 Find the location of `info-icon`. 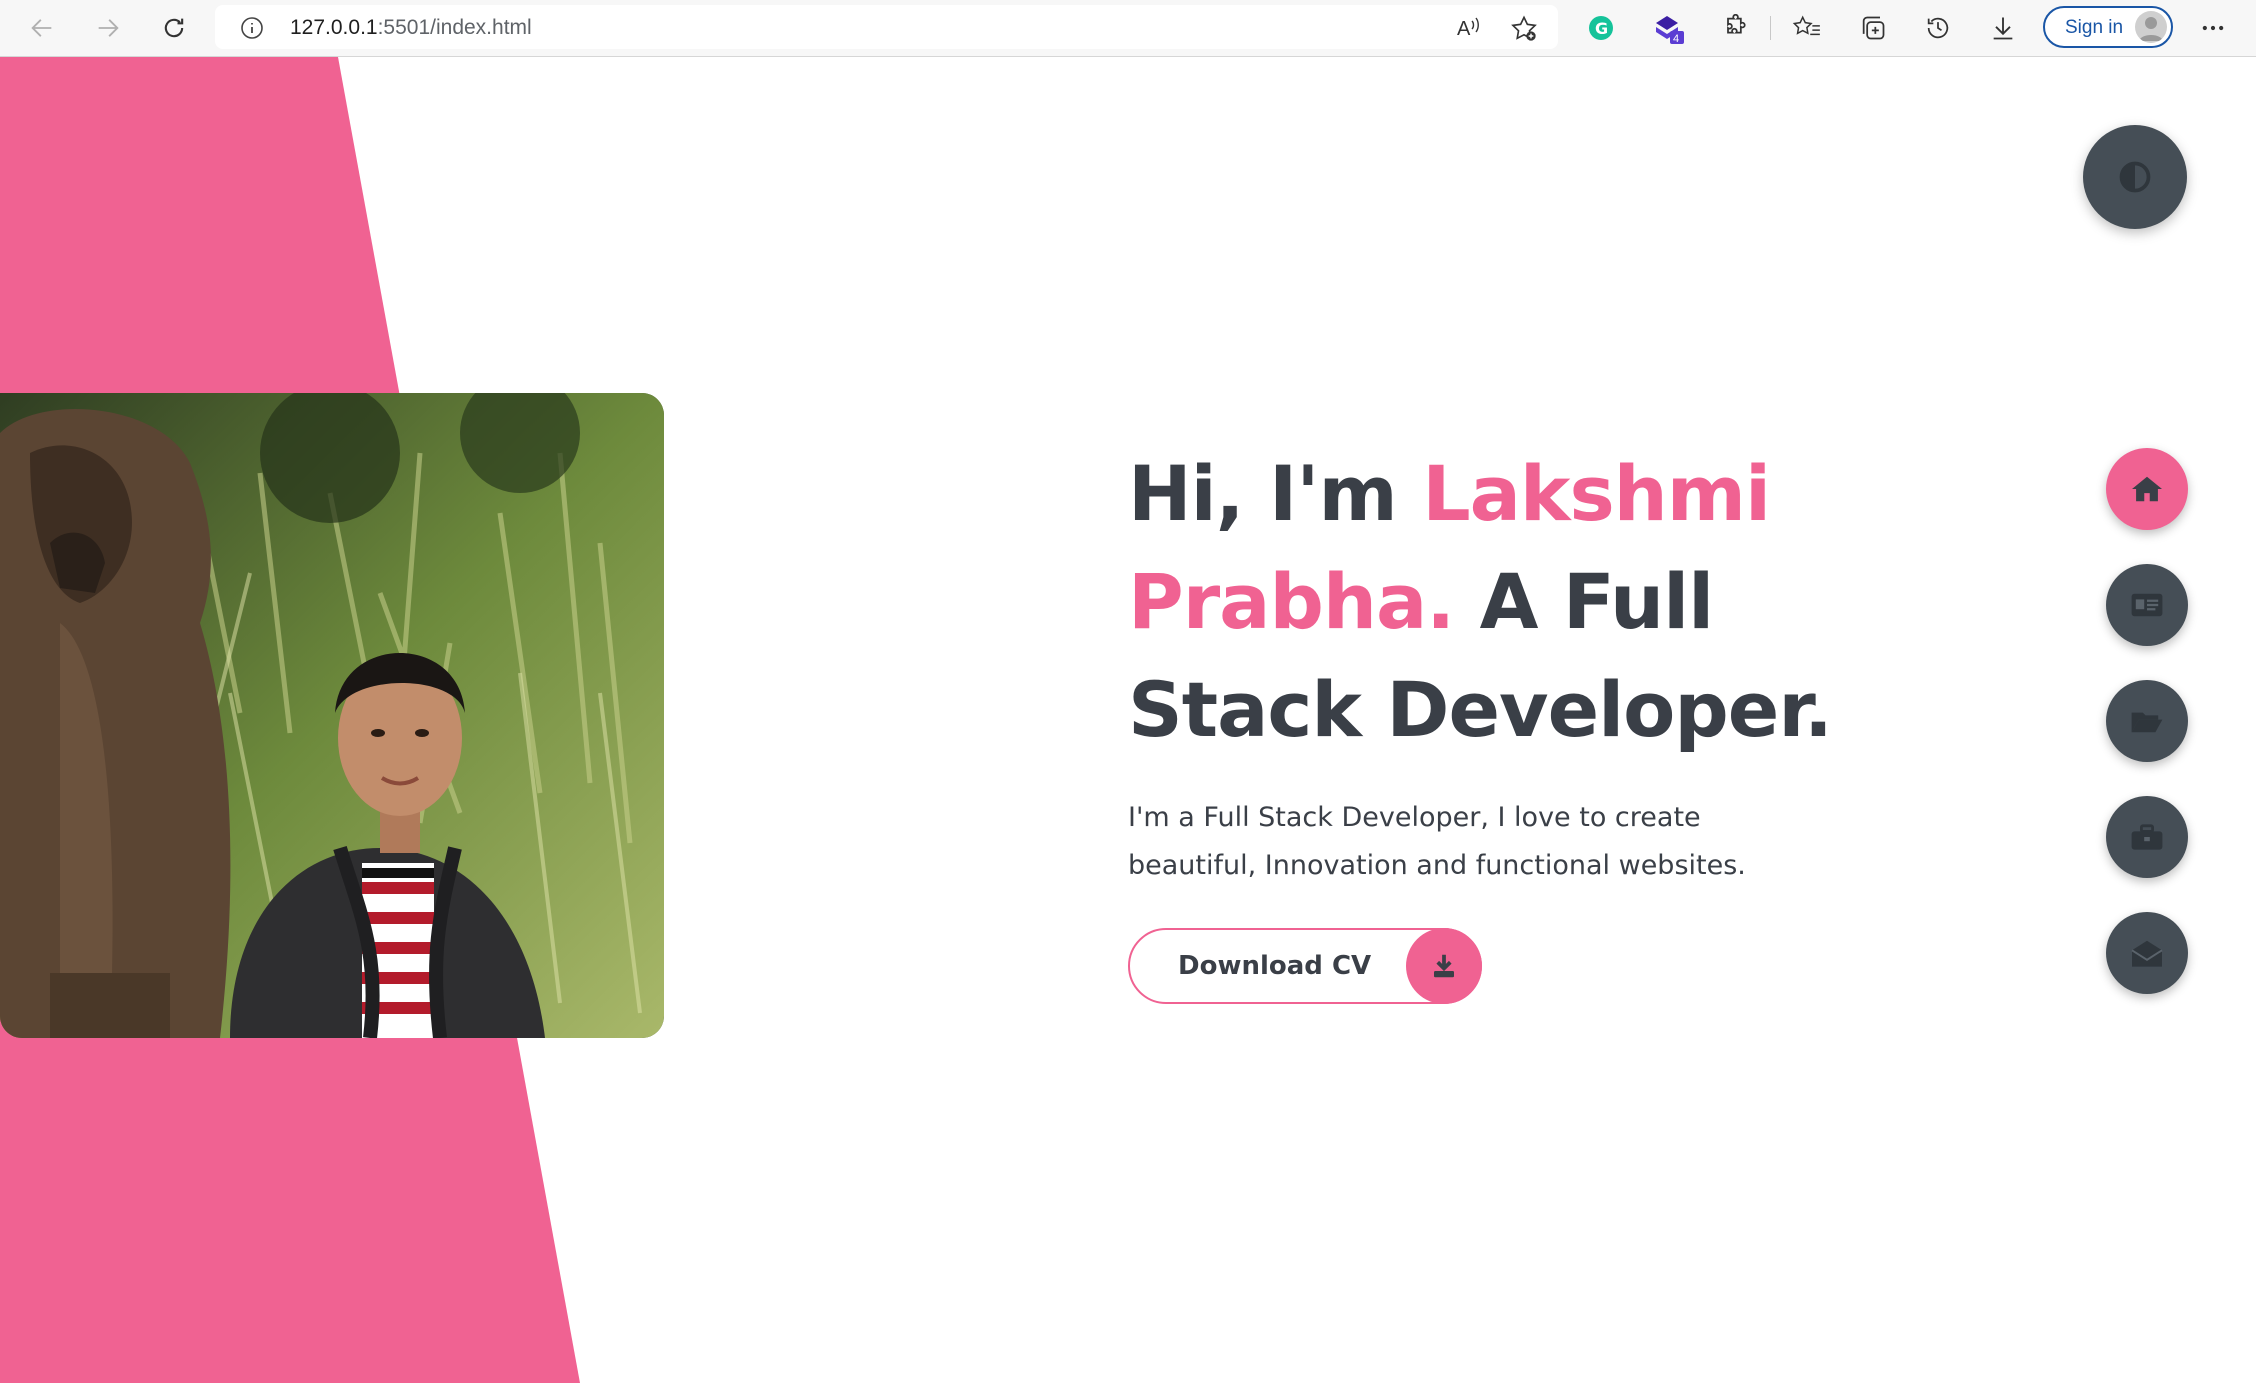

info-icon is located at coordinates (252, 30).